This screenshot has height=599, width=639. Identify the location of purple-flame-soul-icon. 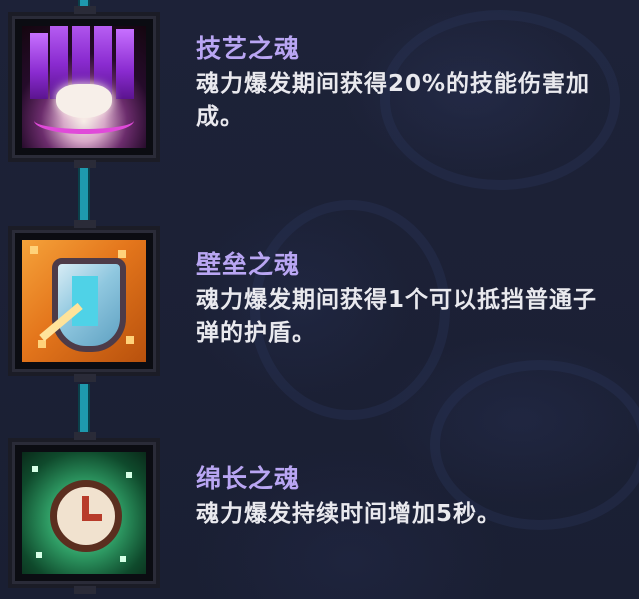
(84, 87).